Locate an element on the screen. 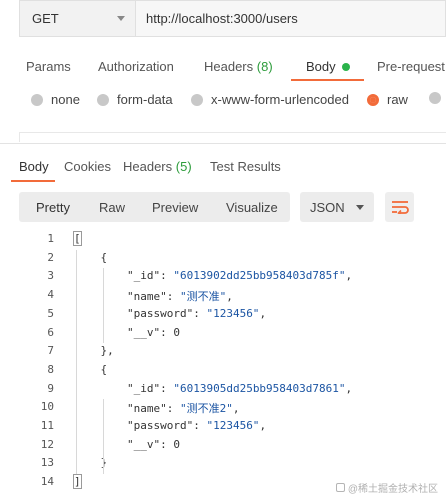 The height and width of the screenshot is (501, 446). code-line: 2 { is located at coordinates (223, 259).